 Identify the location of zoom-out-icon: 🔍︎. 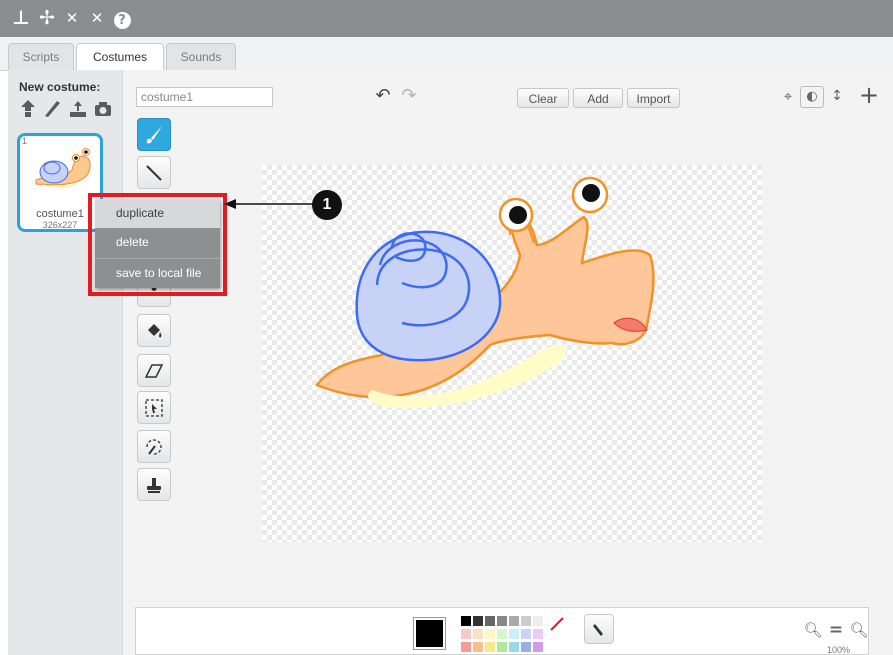
(813, 630).